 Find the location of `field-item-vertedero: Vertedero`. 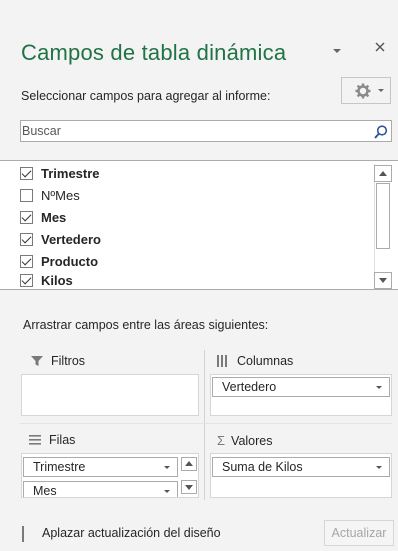

field-item-vertedero: Vertedero is located at coordinates (60, 239).